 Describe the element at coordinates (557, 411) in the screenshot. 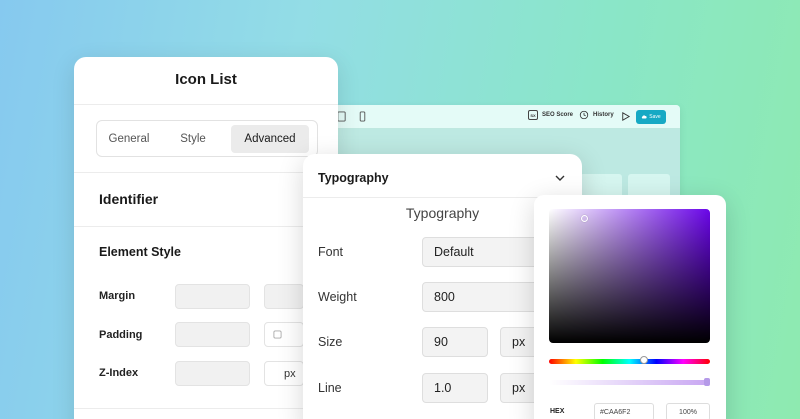

I see `hex-label: HEX` at that location.